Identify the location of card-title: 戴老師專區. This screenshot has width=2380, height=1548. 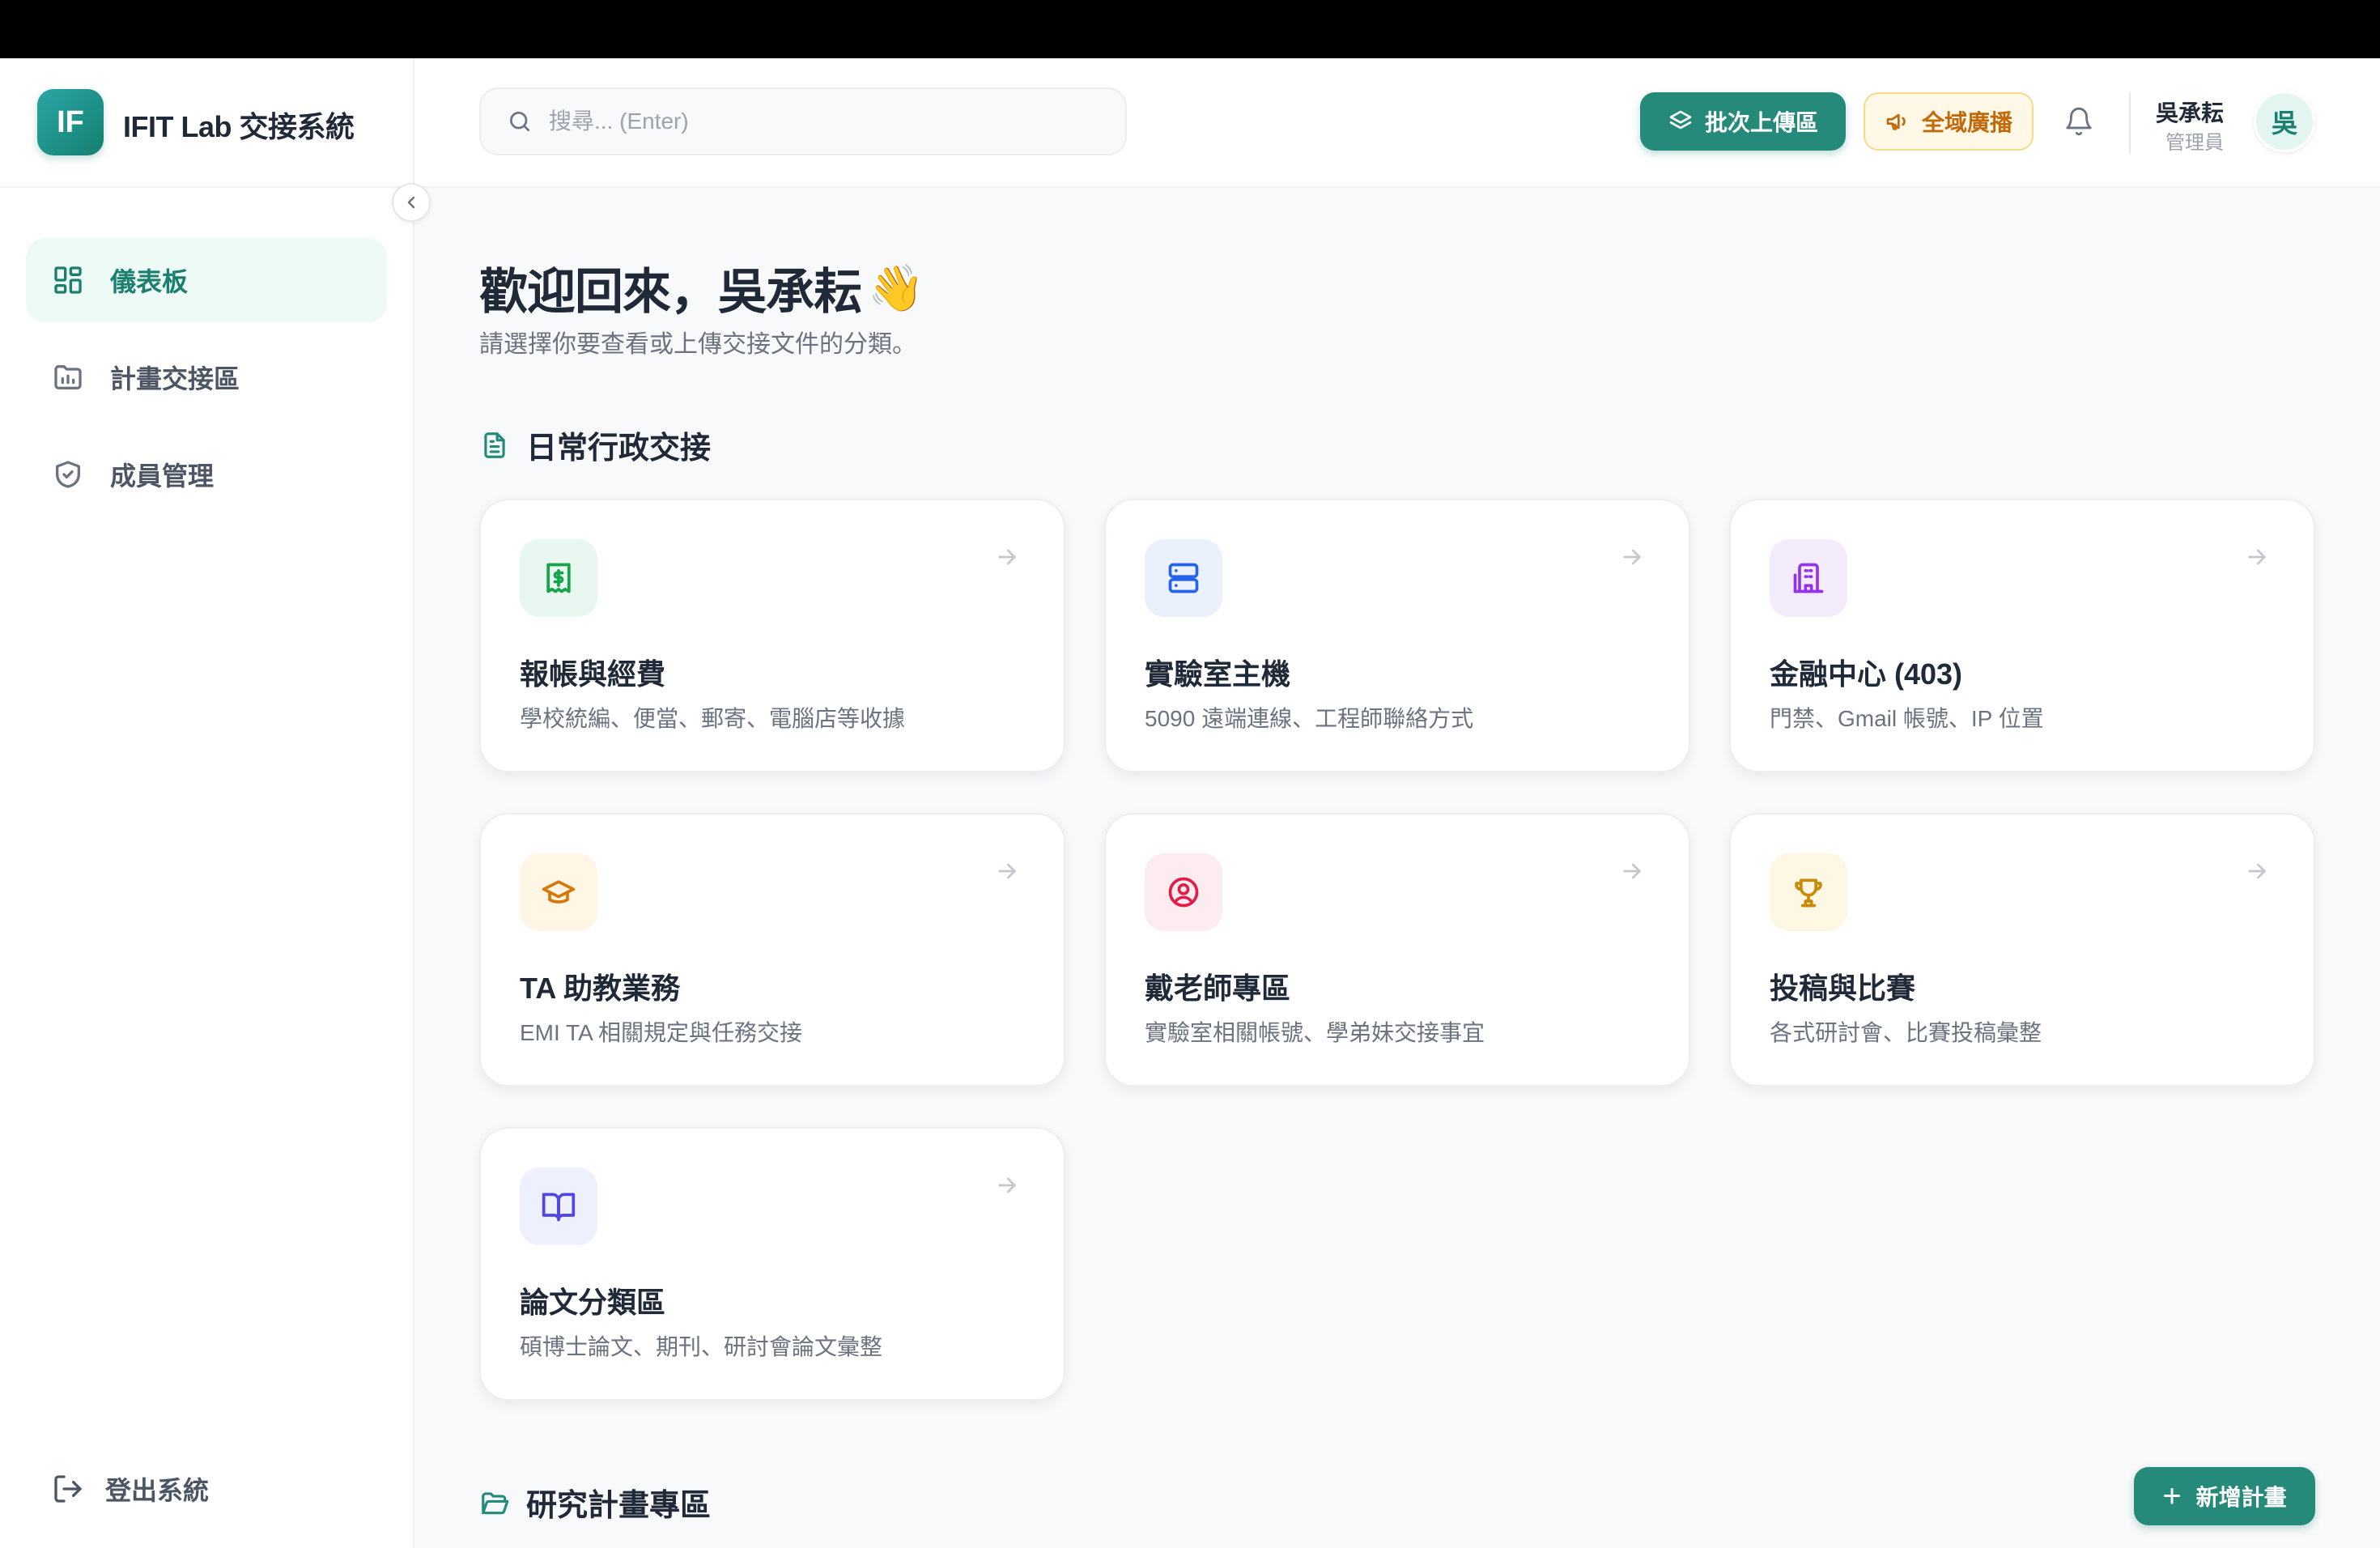
(1218, 988).